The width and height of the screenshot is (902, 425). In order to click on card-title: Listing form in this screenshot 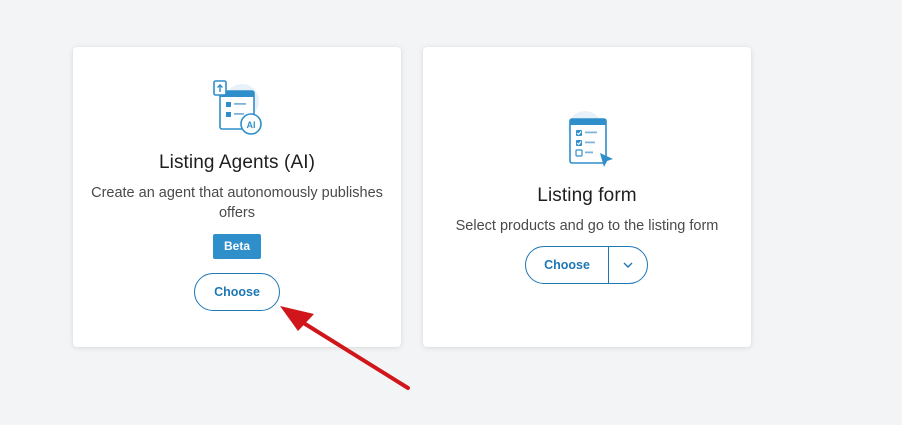, I will do `click(587, 195)`.